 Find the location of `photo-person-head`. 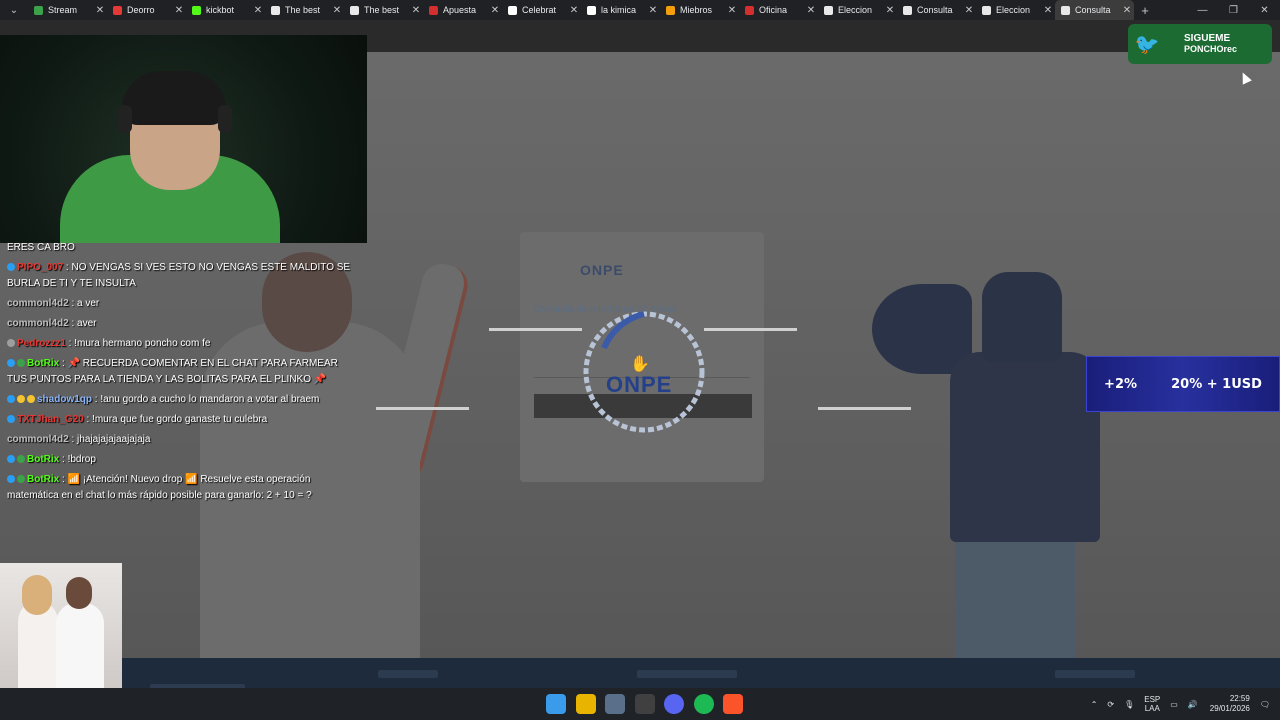

photo-person-head is located at coordinates (37, 595).